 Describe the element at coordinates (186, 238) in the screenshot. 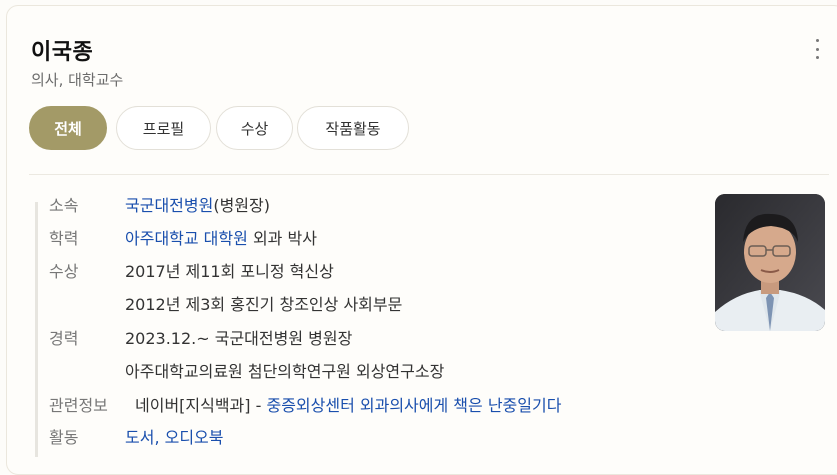

I see `education-link: 아주대학교 대학원` at that location.